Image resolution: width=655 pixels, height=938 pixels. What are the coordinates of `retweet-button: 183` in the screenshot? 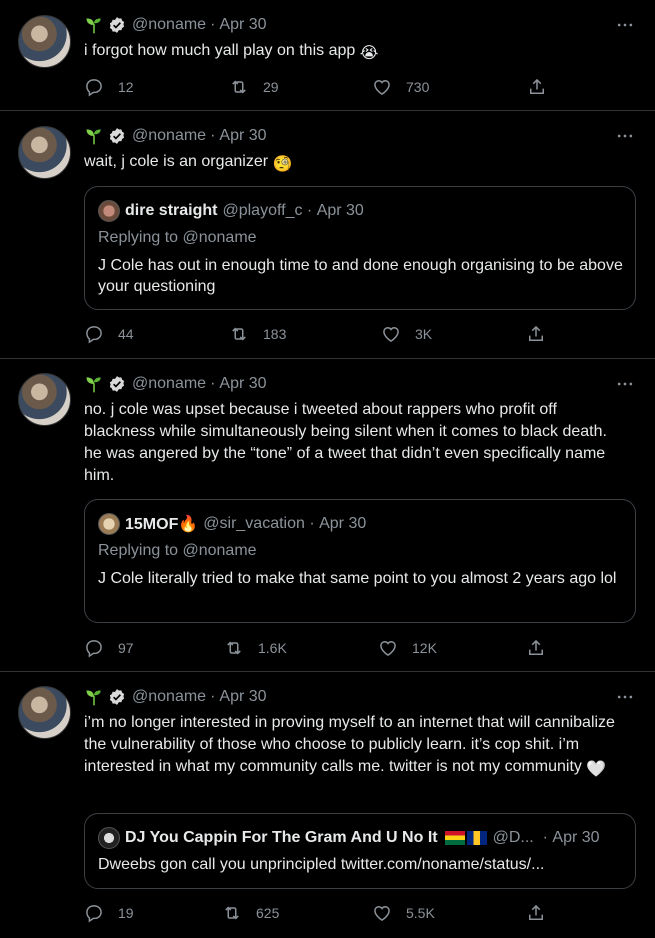 It's located at (257, 334).